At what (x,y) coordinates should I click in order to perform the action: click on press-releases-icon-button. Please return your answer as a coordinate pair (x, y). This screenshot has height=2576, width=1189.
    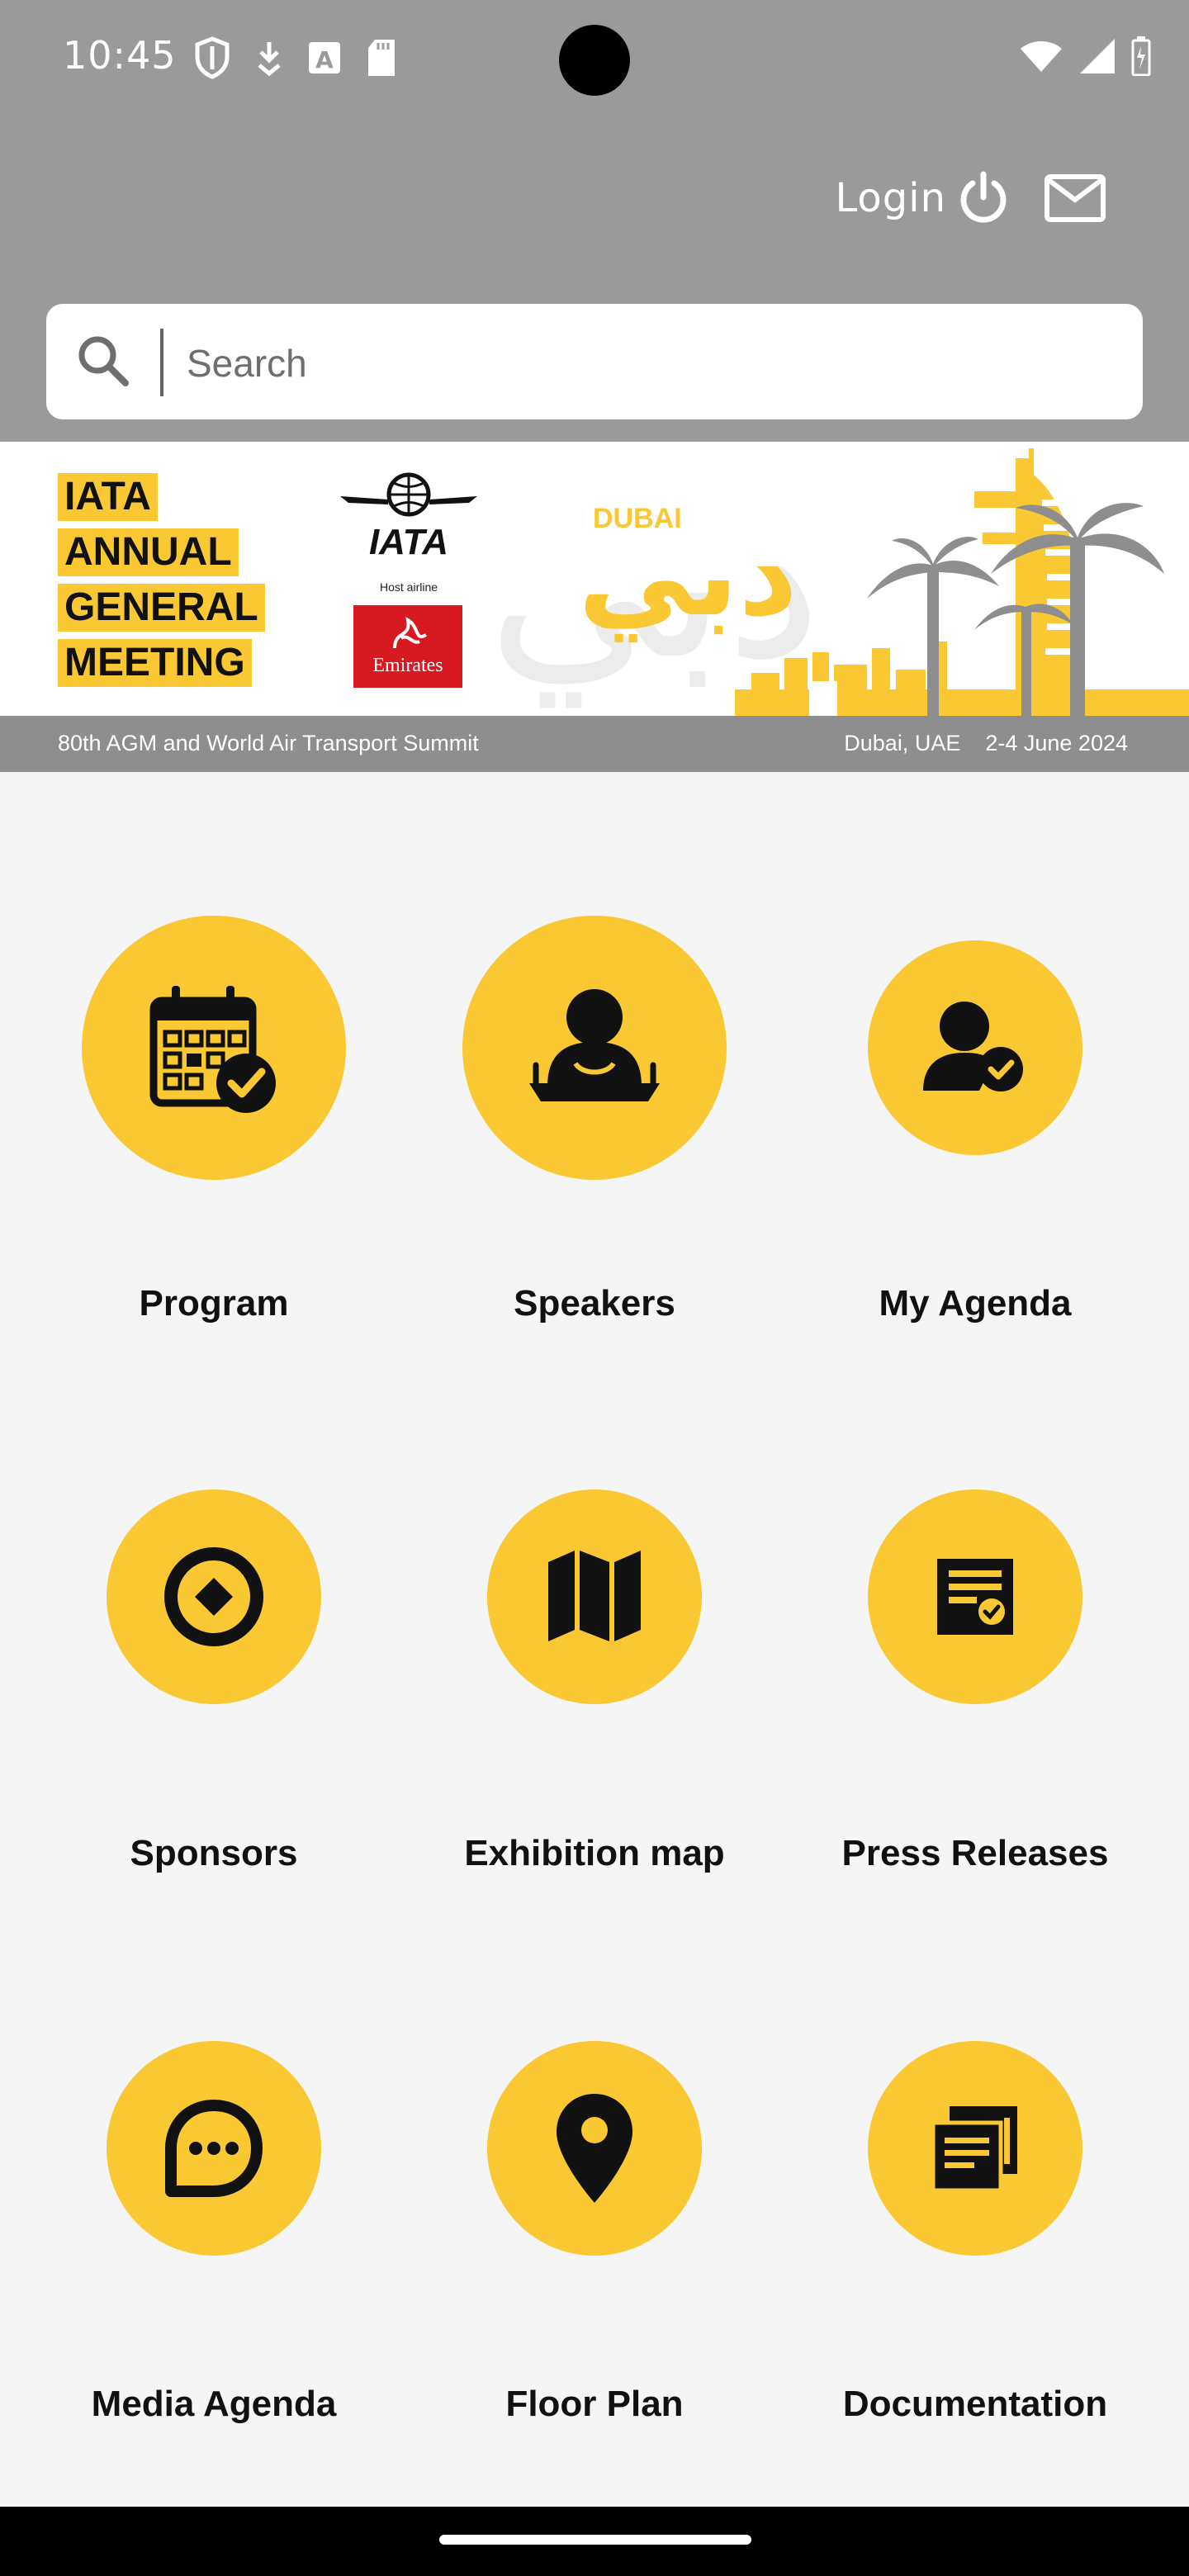
    Looking at the image, I should click on (975, 1596).